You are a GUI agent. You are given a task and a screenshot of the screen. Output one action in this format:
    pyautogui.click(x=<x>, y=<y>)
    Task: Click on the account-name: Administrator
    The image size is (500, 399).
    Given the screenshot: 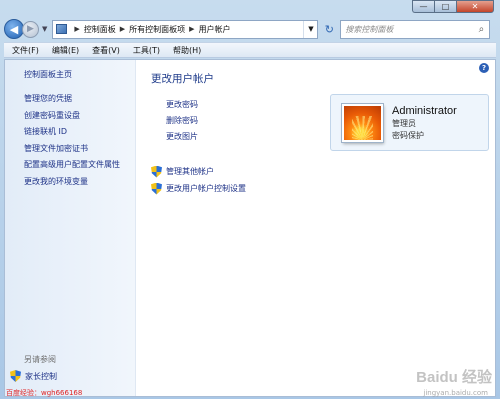 What is the action you would take?
    pyautogui.click(x=424, y=110)
    